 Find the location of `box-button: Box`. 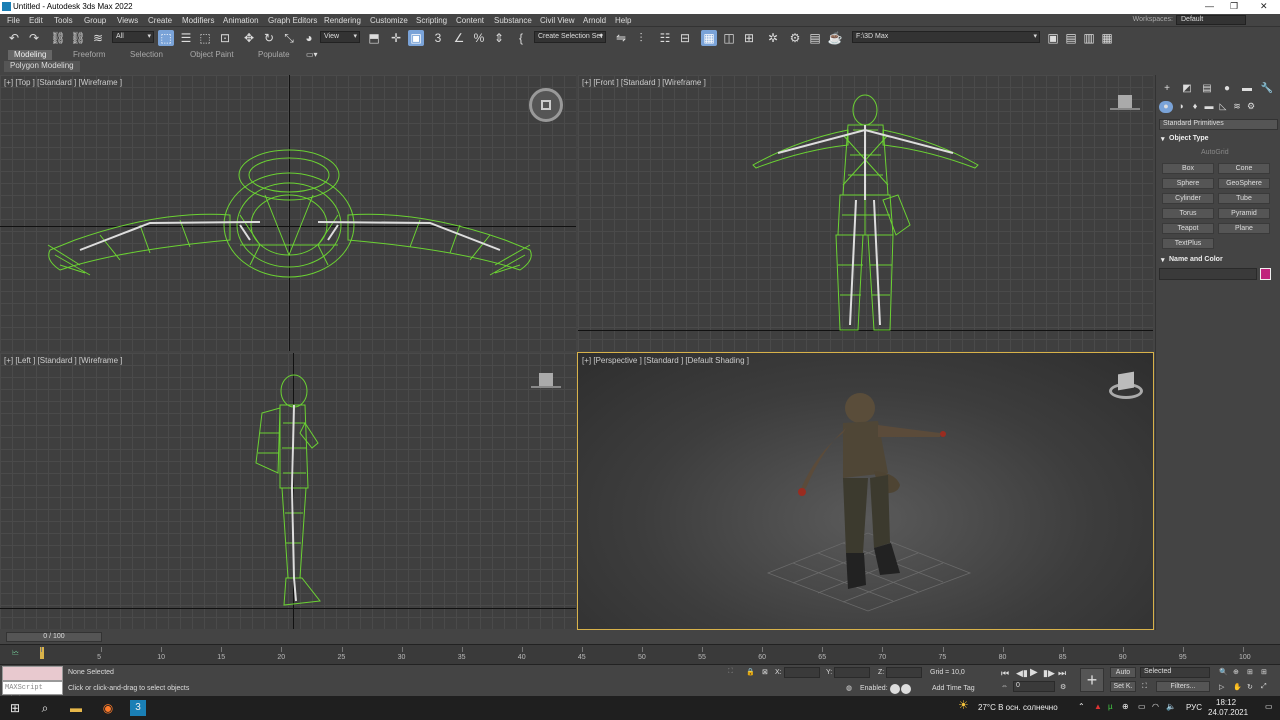

box-button: Box is located at coordinates (1188, 168).